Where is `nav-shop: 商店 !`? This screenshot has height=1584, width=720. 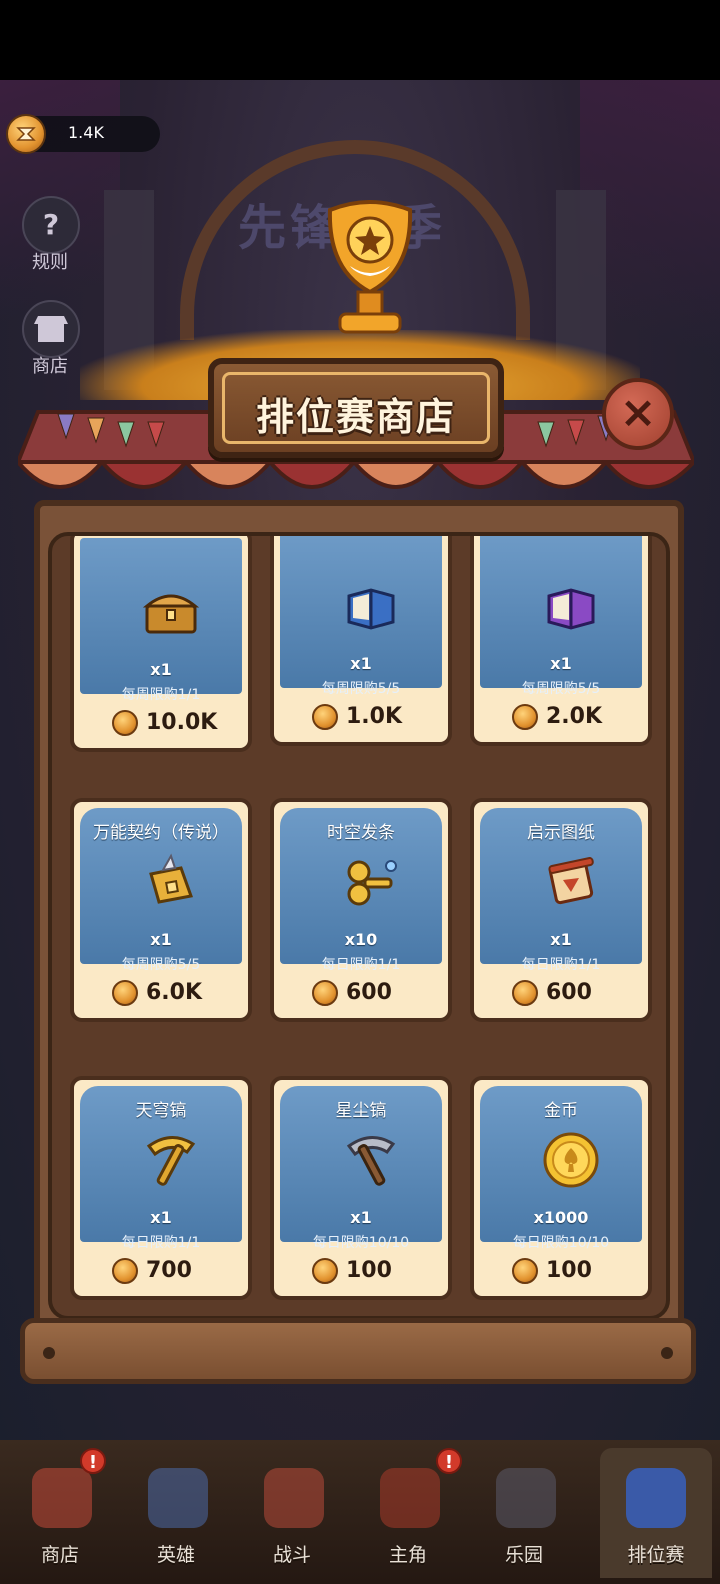 nav-shop: 商店 ! is located at coordinates (60, 1513).